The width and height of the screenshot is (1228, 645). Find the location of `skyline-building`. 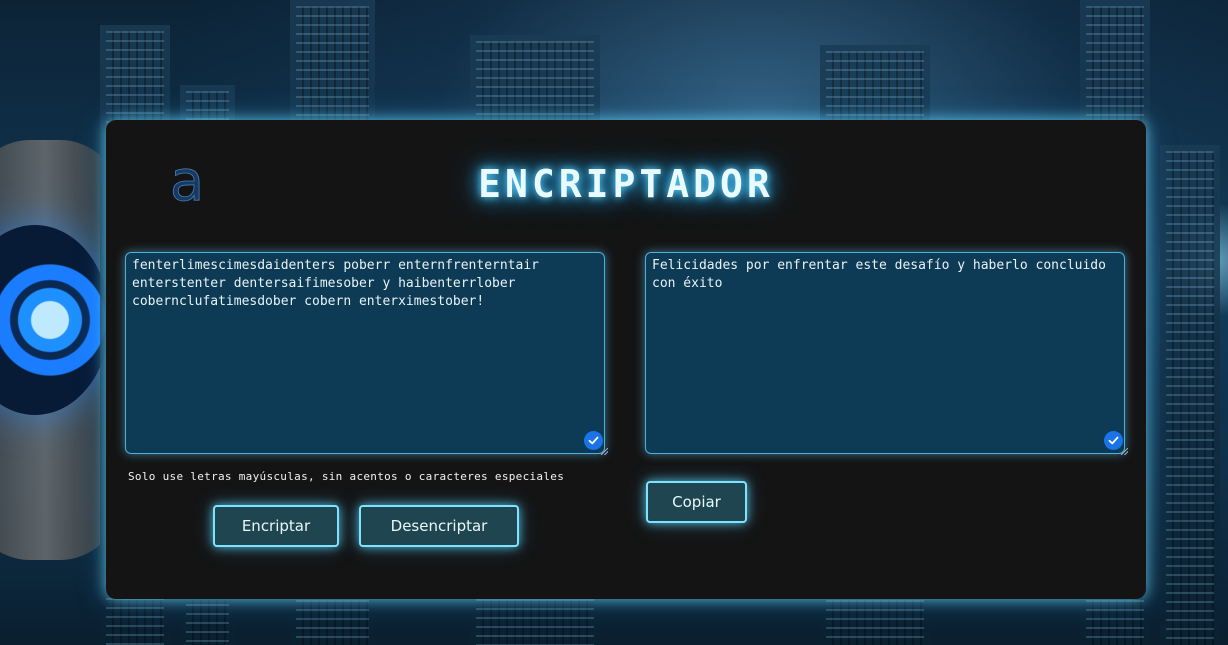

skyline-building is located at coordinates (1190, 395).